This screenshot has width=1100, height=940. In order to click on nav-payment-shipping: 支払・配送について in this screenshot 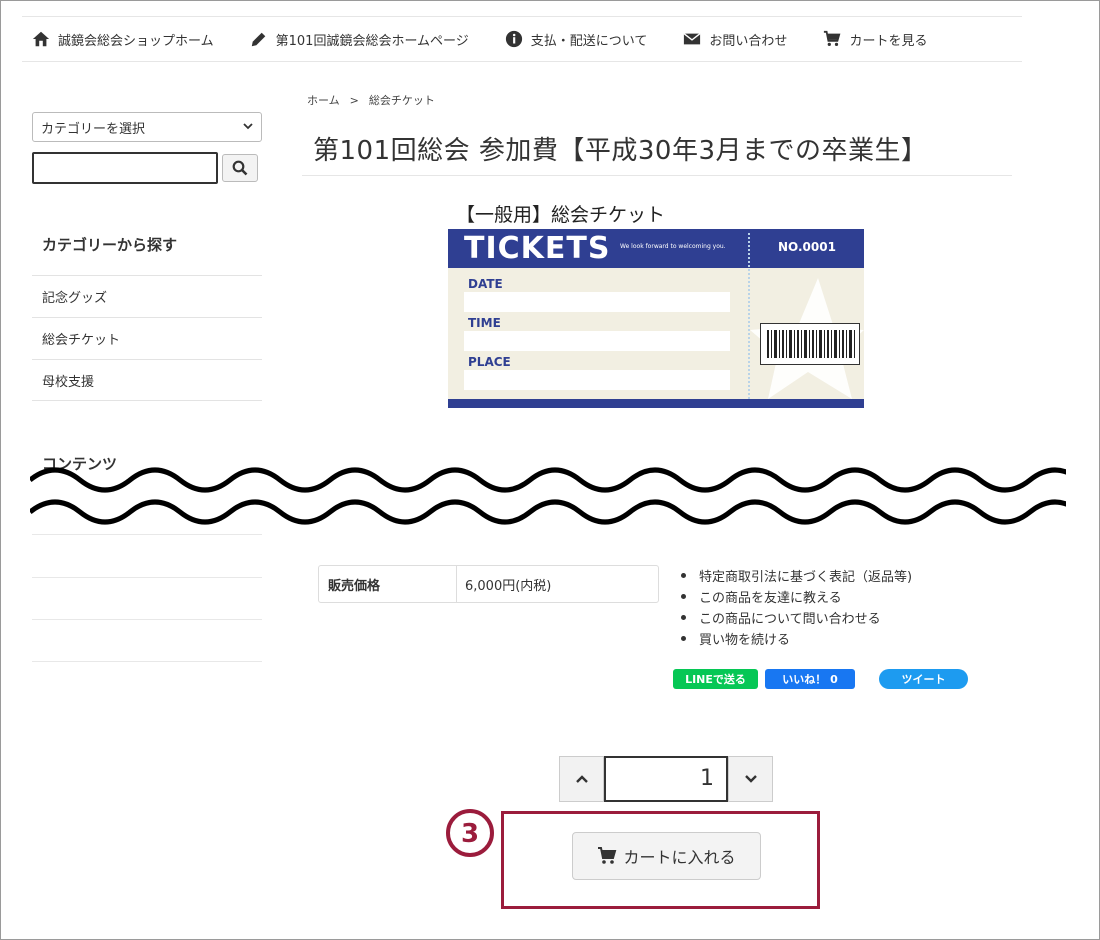, I will do `click(576, 39)`.